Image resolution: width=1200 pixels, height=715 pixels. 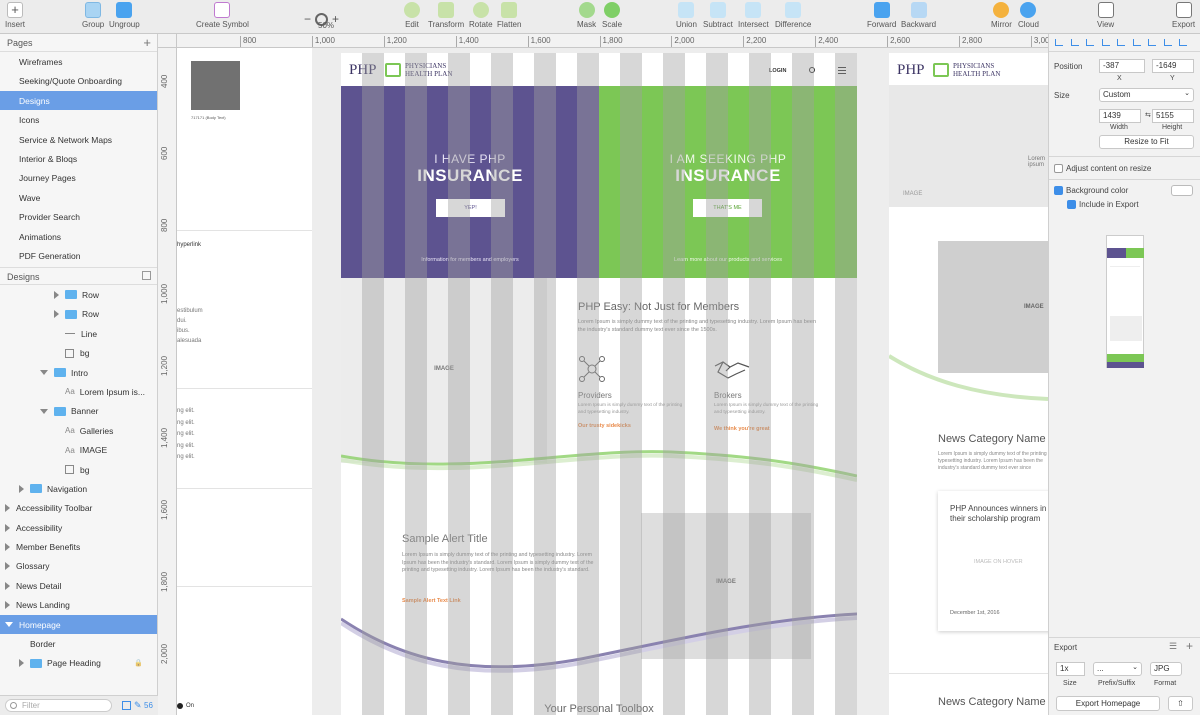 I want to click on brokers-link: We think you're great, so click(x=742, y=429).